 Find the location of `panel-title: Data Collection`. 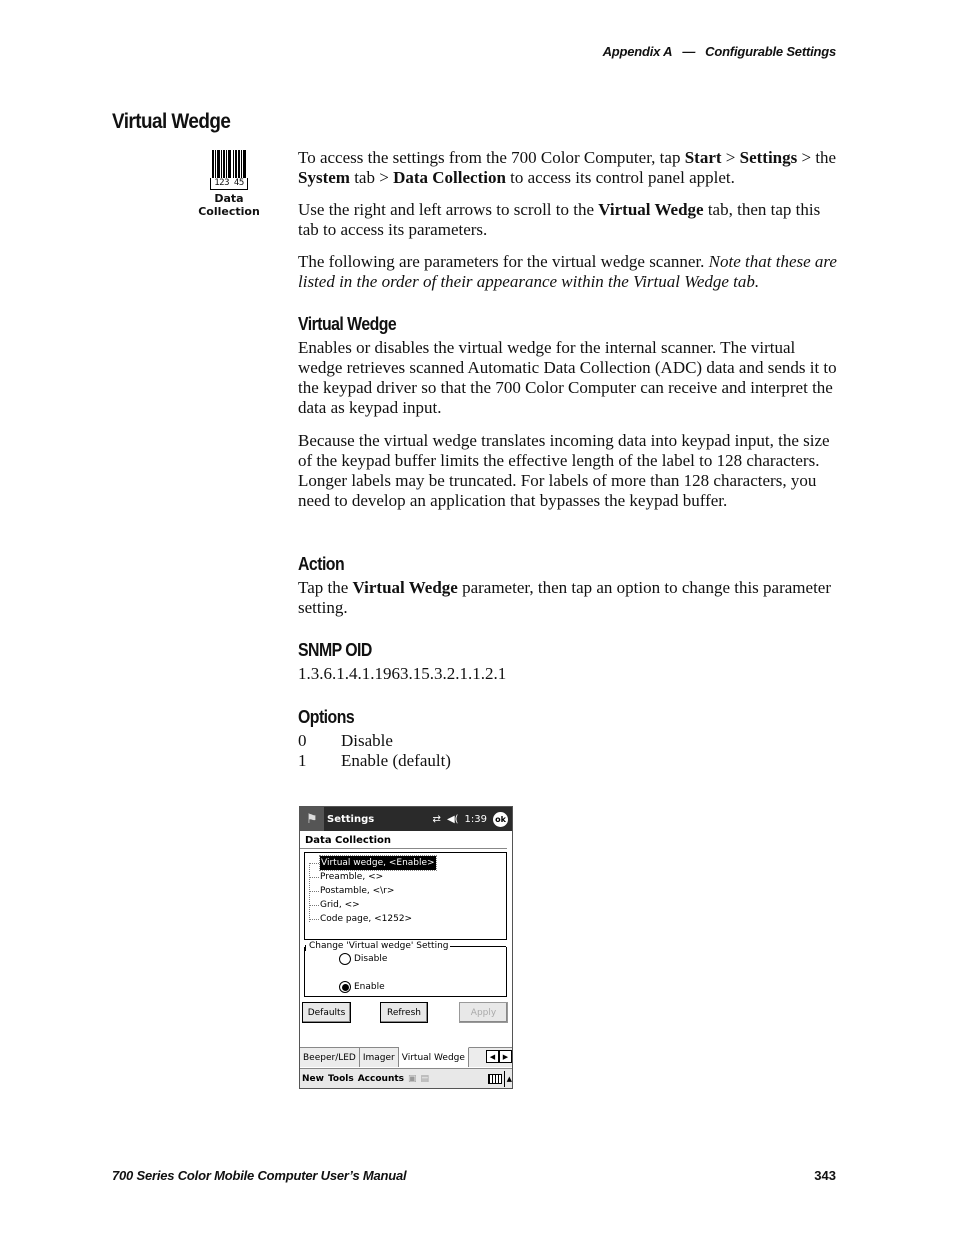

panel-title: Data Collection is located at coordinates (403, 840).